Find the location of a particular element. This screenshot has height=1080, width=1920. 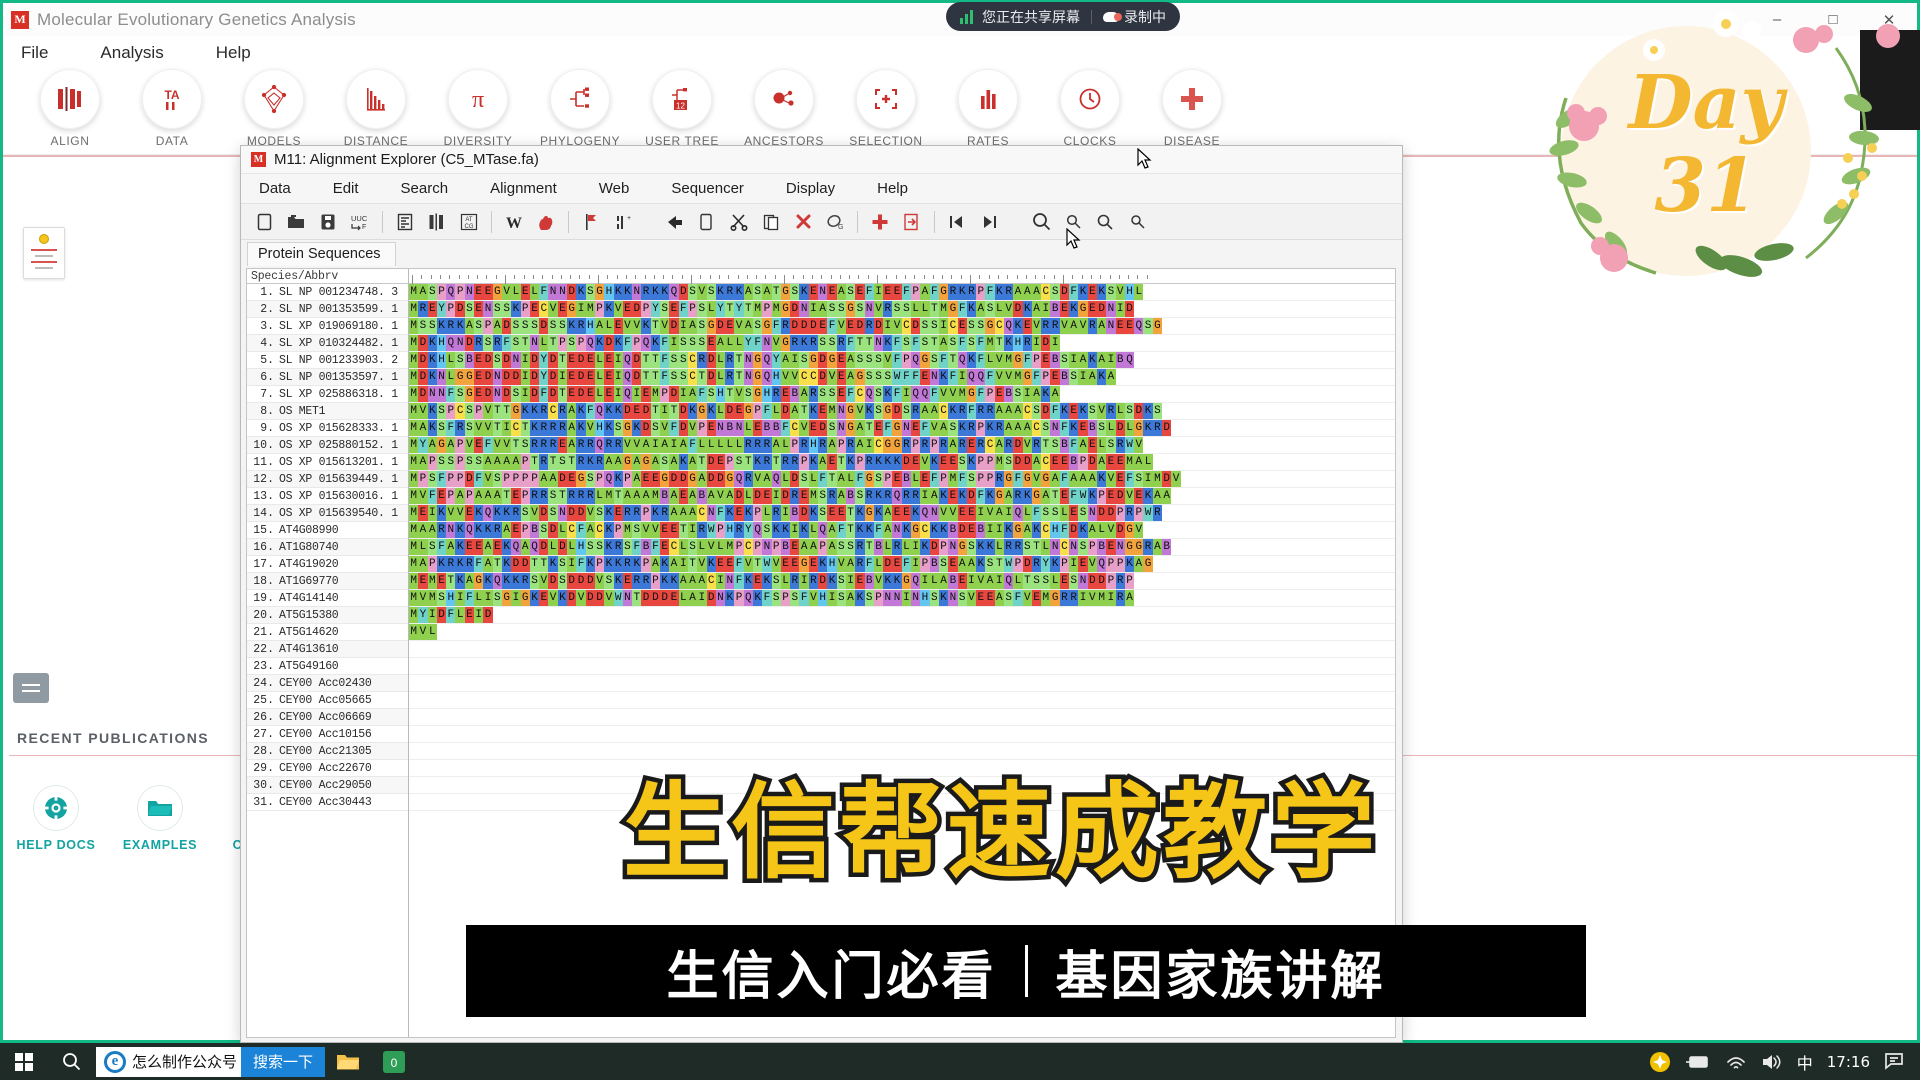

align-menu-search: Search is located at coordinates (425, 188).